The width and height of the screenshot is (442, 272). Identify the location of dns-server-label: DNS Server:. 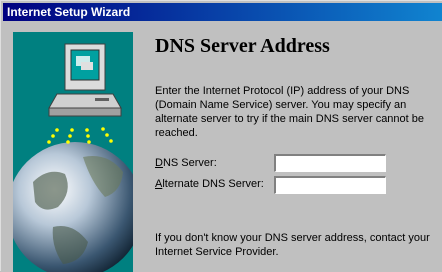
(186, 163).